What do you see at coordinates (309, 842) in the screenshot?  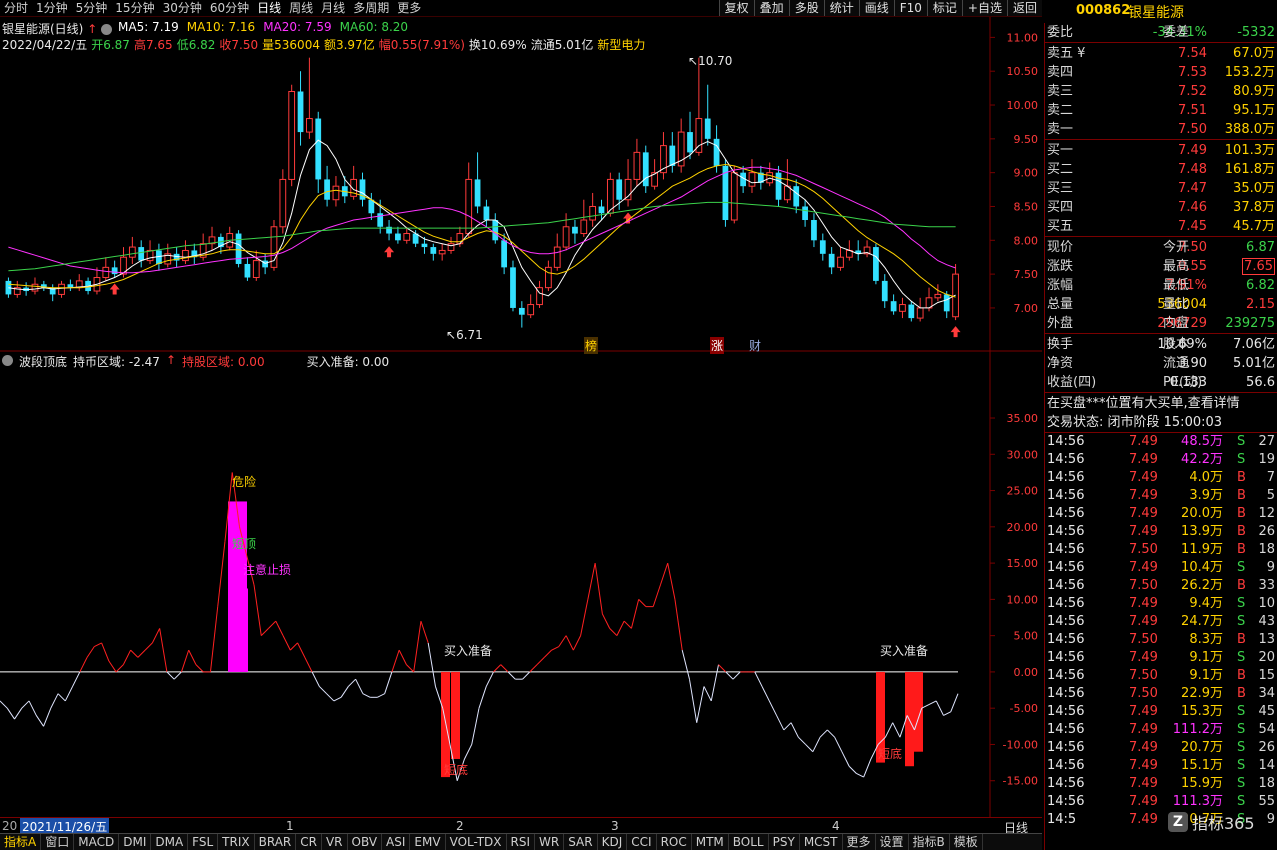 I see `tab-8: CR` at bounding box center [309, 842].